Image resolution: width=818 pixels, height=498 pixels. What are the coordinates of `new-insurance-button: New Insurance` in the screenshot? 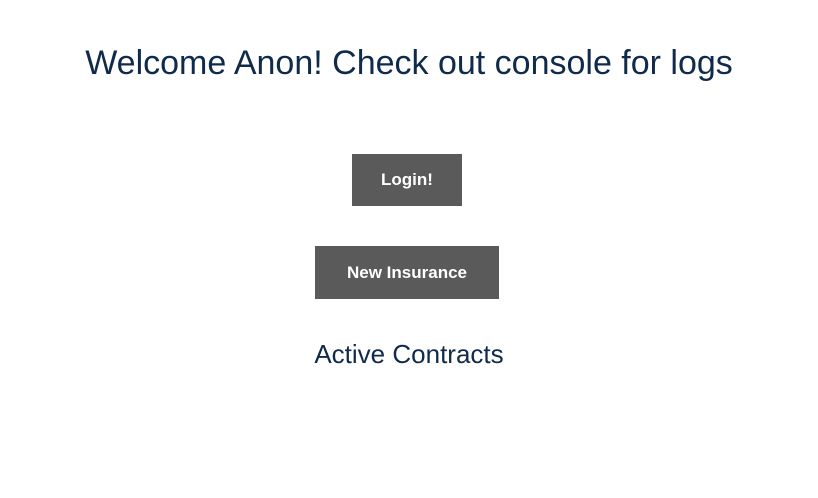 It's located at (407, 272).